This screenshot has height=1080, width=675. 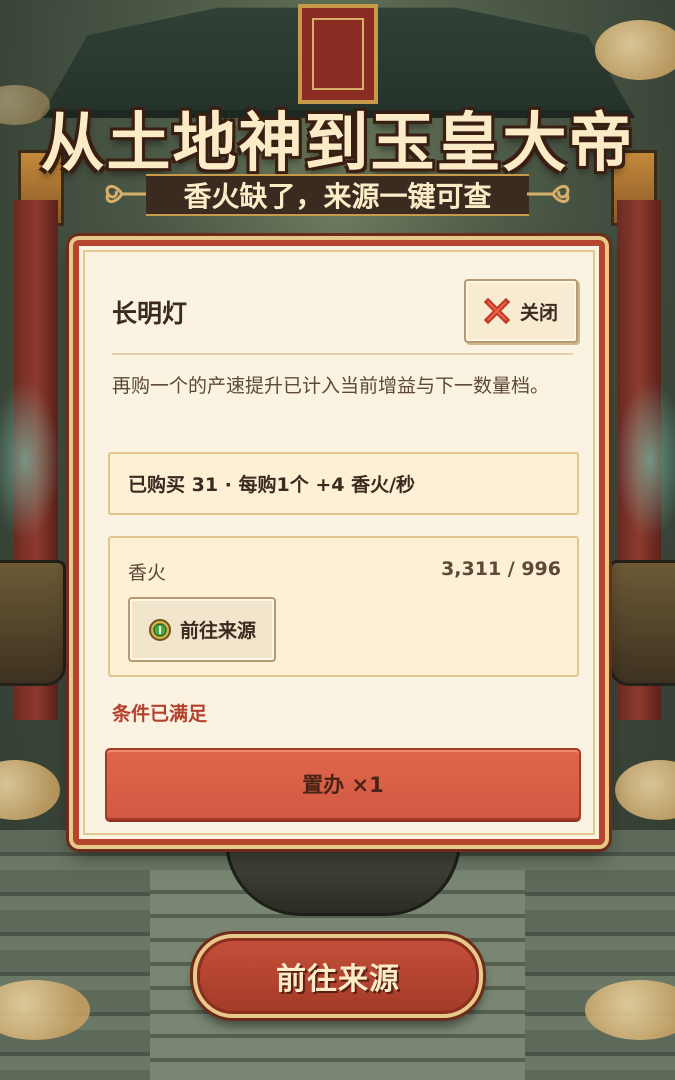 What do you see at coordinates (642, 623) in the screenshot?
I see `censer-right` at bounding box center [642, 623].